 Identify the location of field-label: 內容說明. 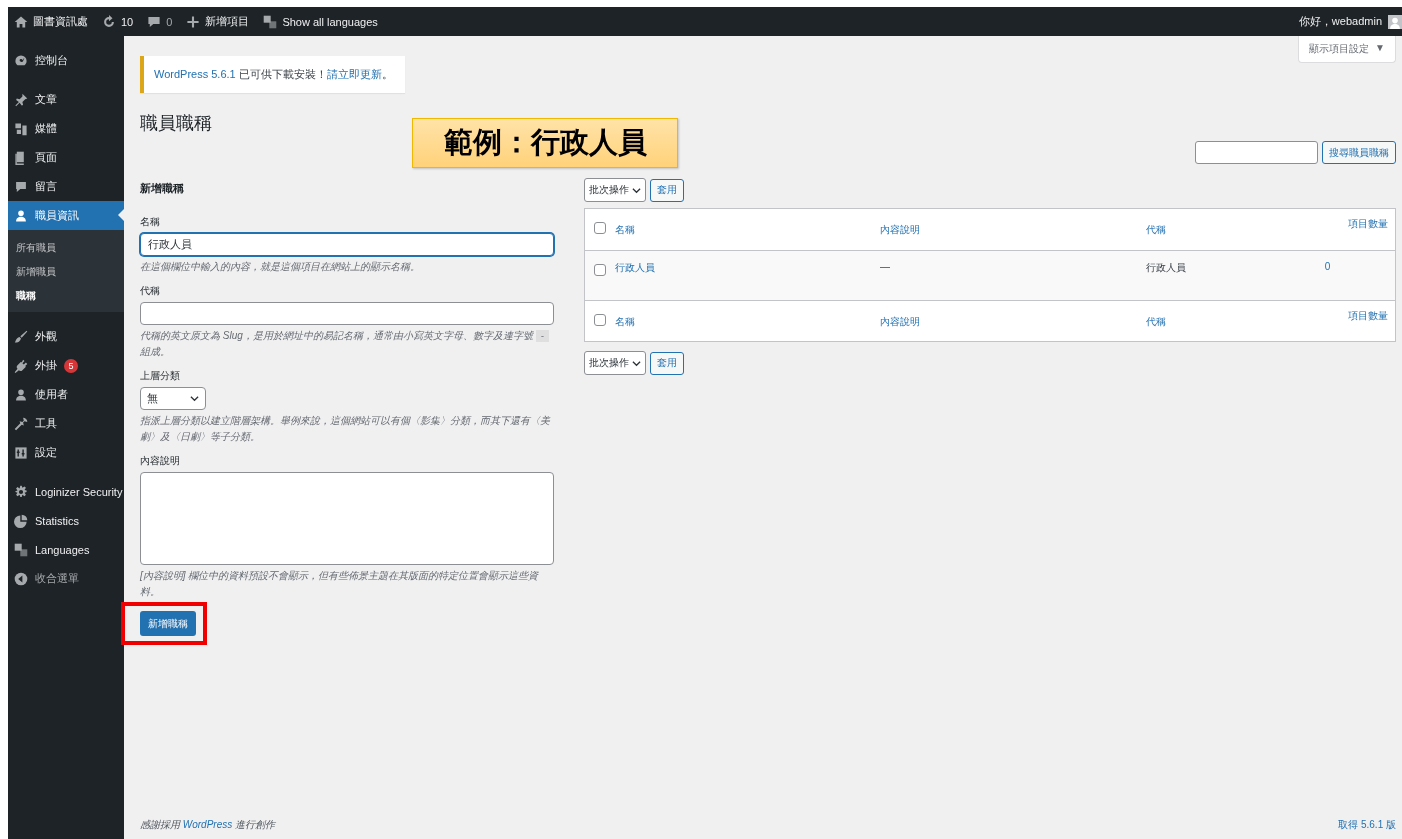
(160, 461).